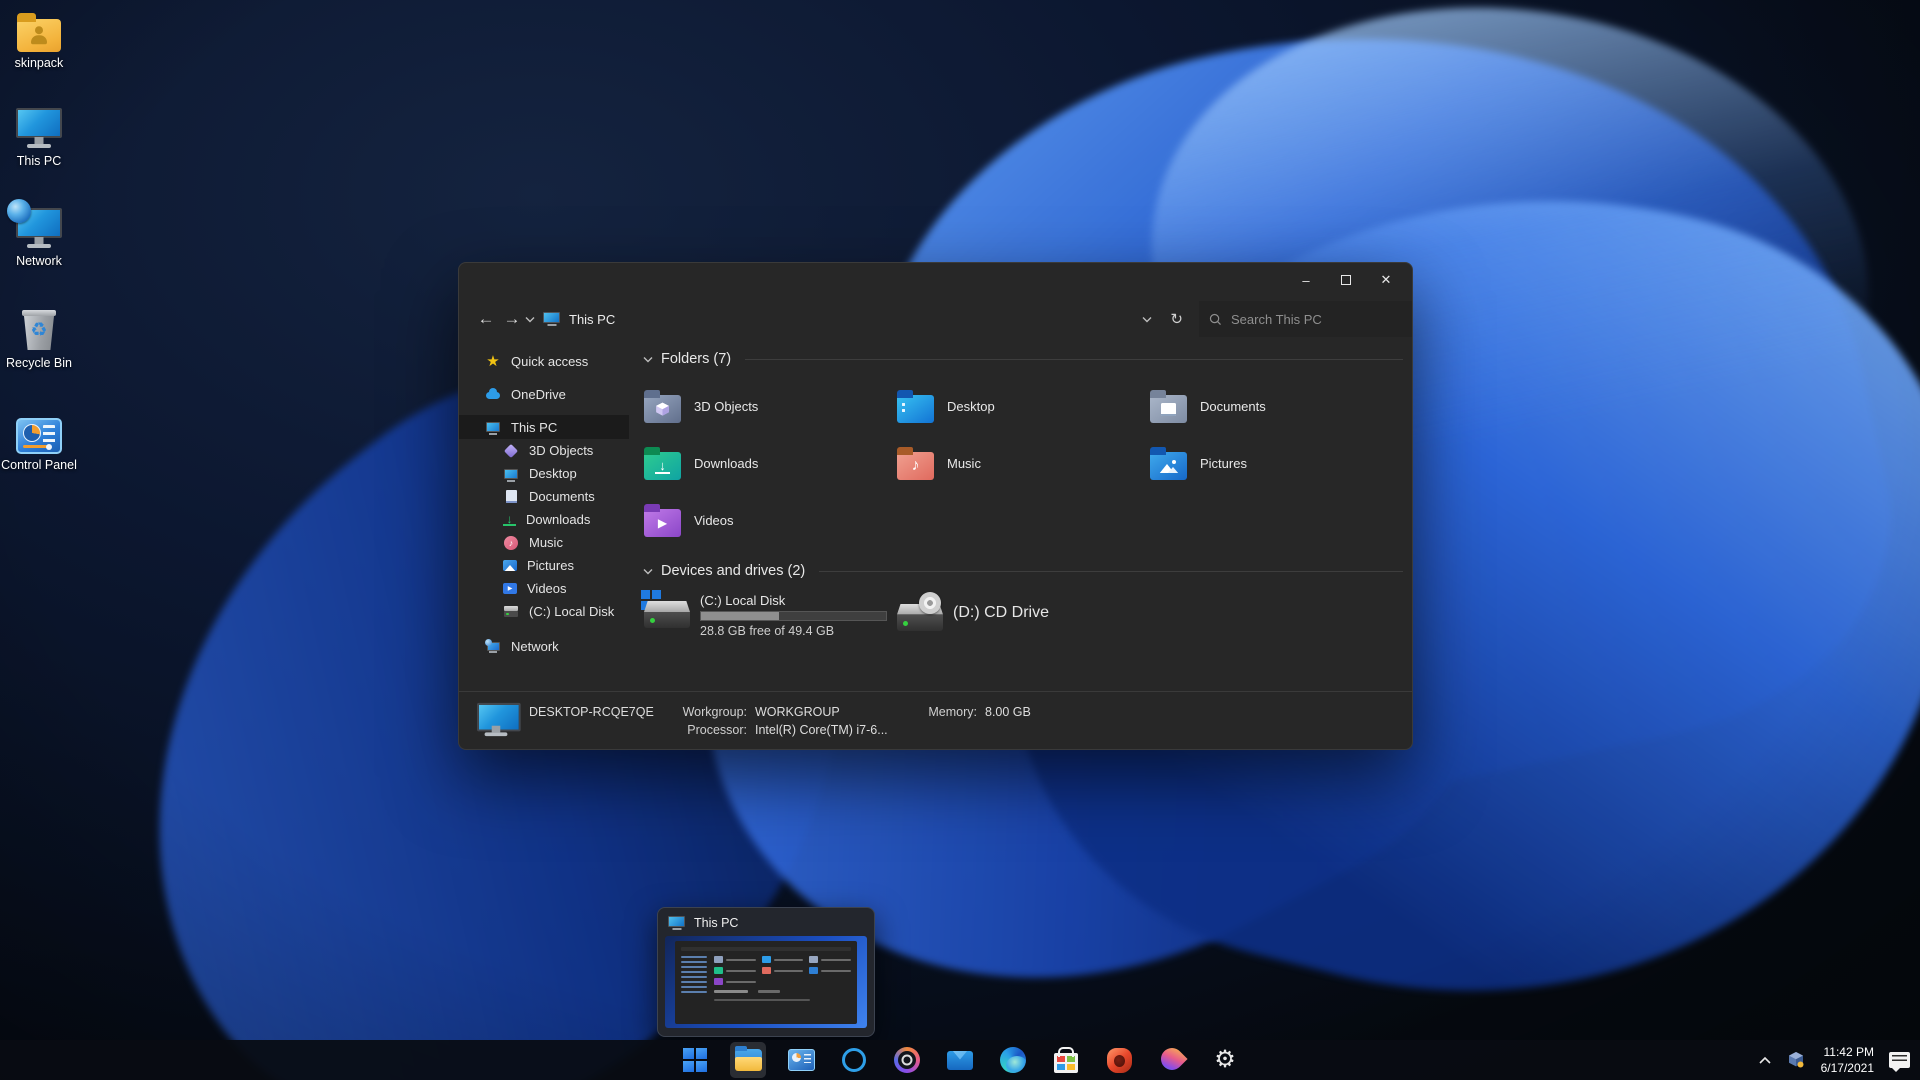 The image size is (1920, 1080). Describe the element at coordinates (935, 319) in the screenshot. I see `navigation-bar: ← → This PC ↻` at that location.